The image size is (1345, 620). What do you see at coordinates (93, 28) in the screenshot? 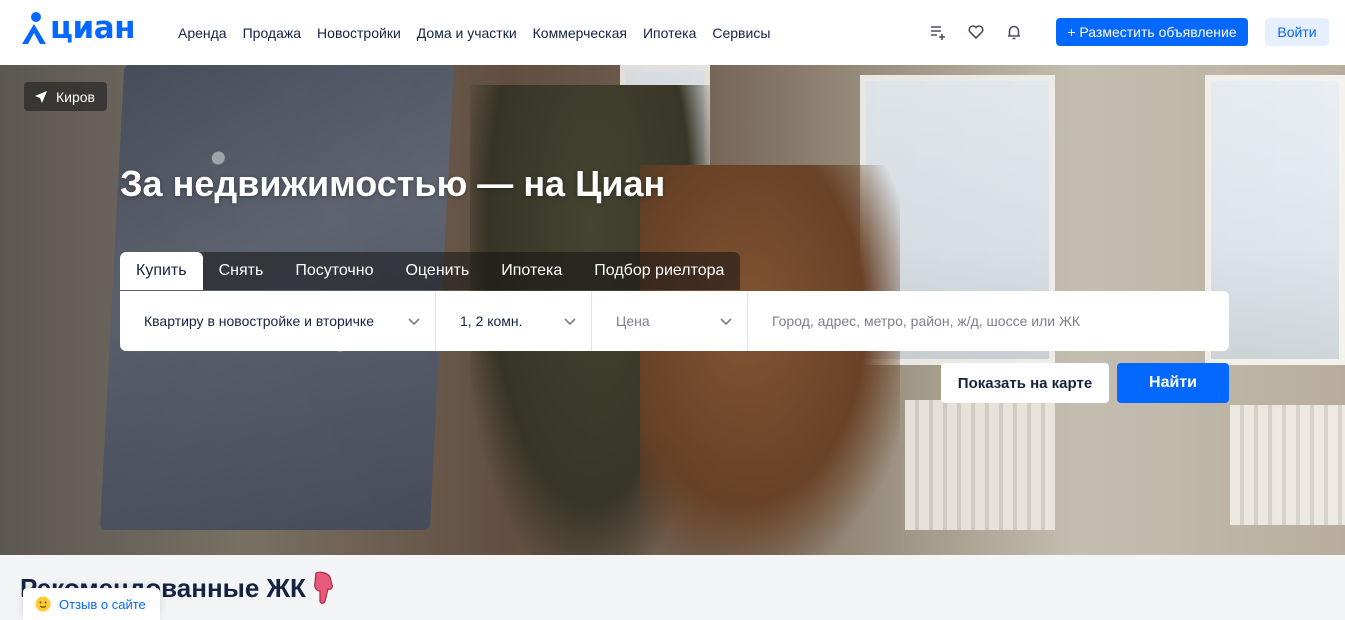
I see `logo-text: циан` at bounding box center [93, 28].